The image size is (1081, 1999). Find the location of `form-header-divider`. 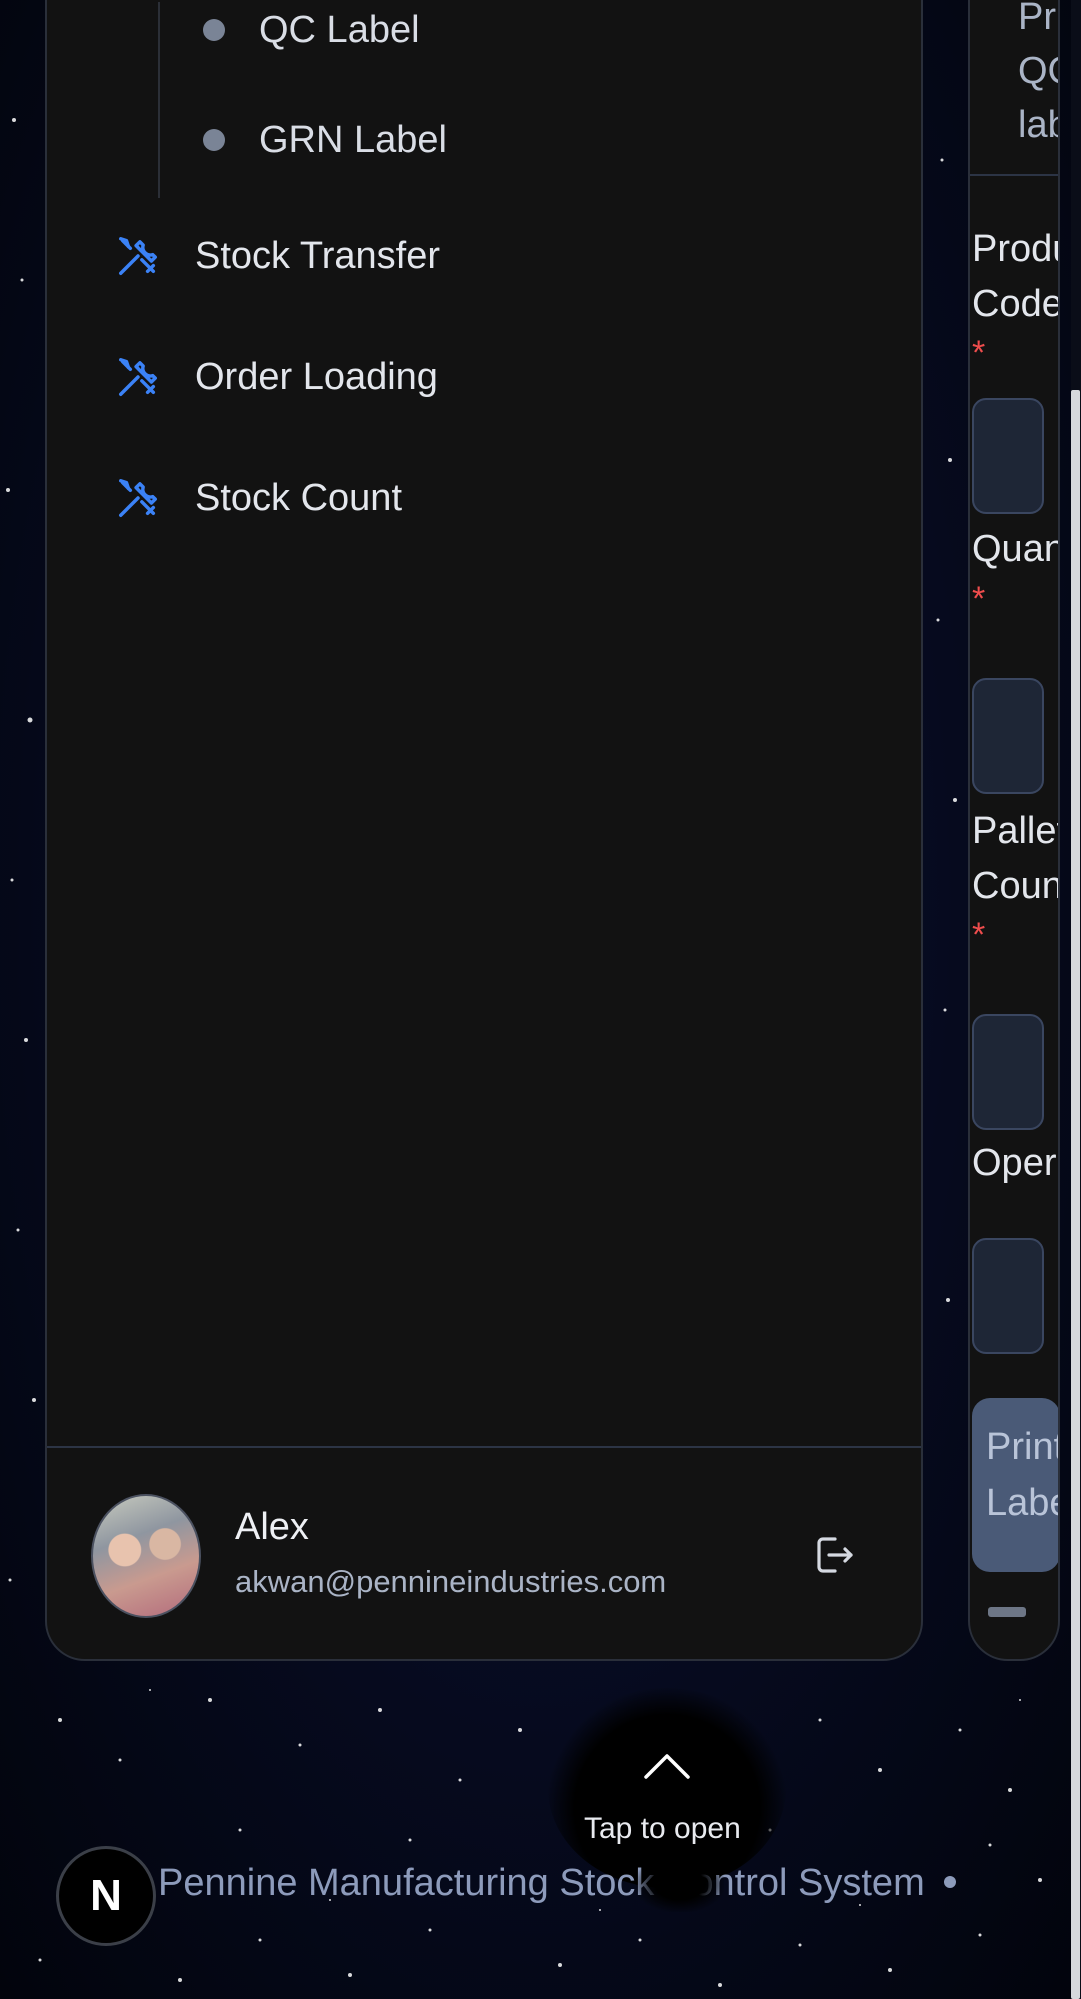

form-header-divider is located at coordinates (1014, 175).